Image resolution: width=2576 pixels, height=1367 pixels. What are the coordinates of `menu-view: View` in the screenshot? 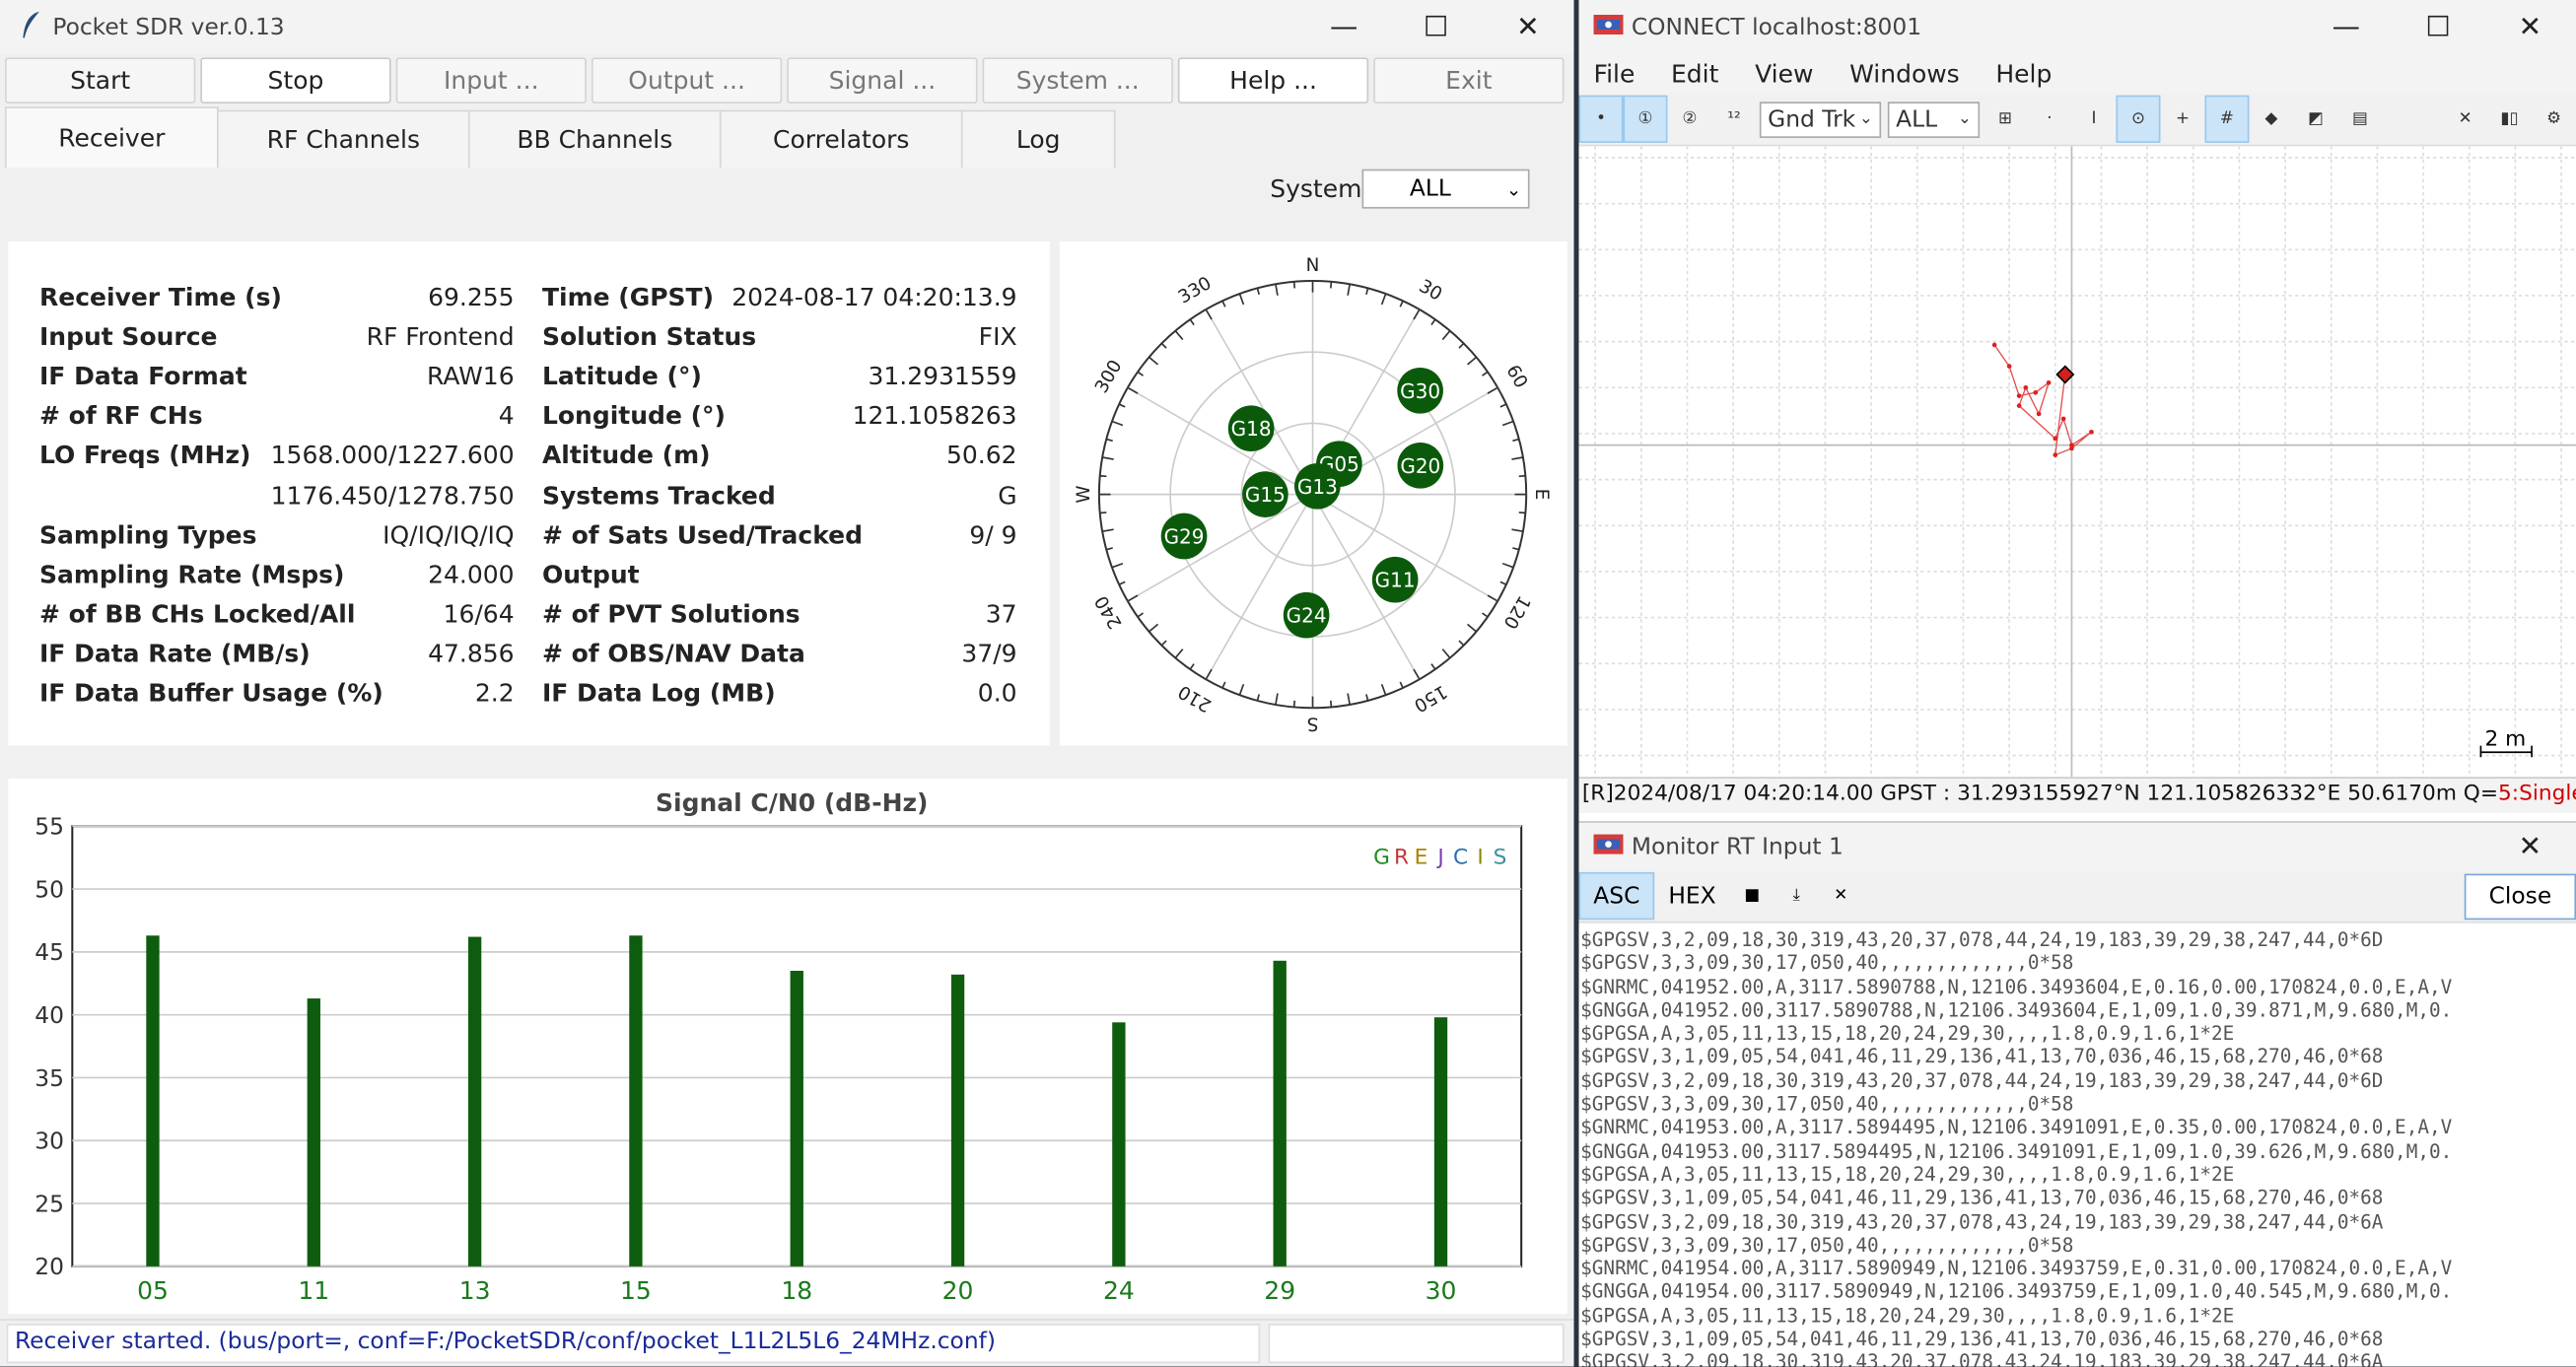 It's located at (1784, 74).